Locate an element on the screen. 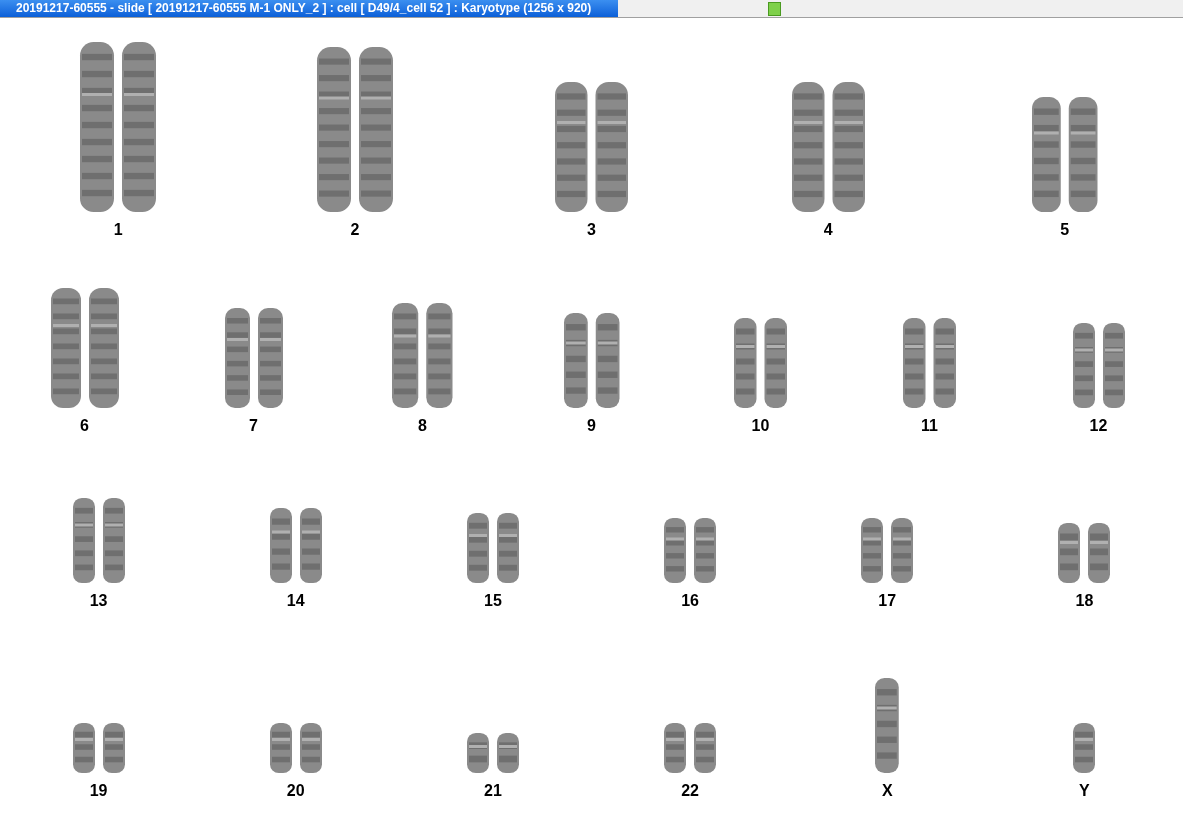 Image resolution: width=1183 pixels, height=823 pixels. chromosome-number: 3 is located at coordinates (591, 230).